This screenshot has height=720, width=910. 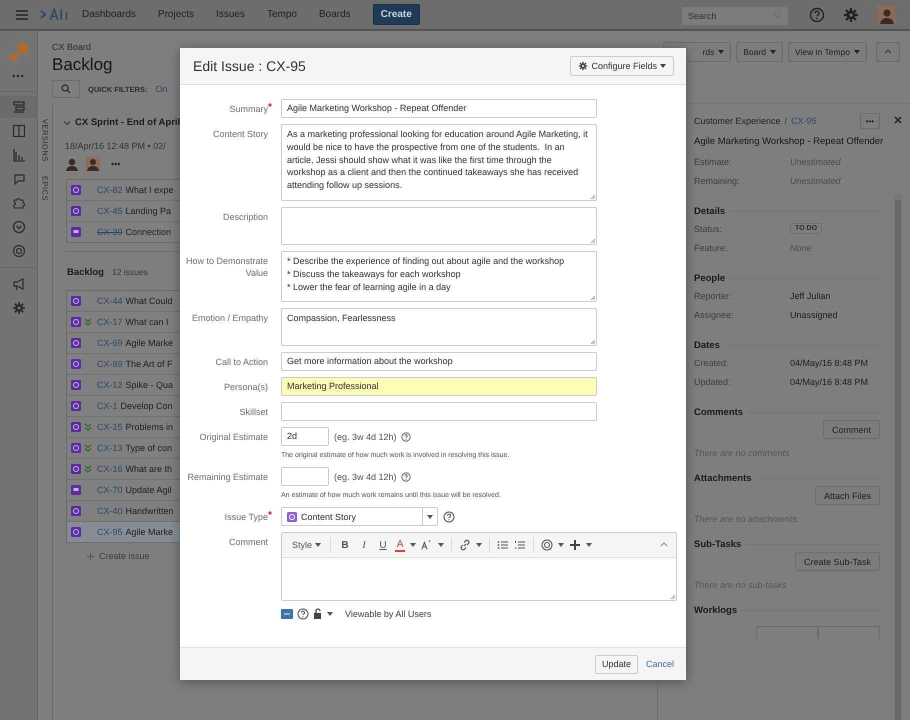 What do you see at coordinates (439, 362) in the screenshot?
I see `text-field: Get more information about the workshop` at bounding box center [439, 362].